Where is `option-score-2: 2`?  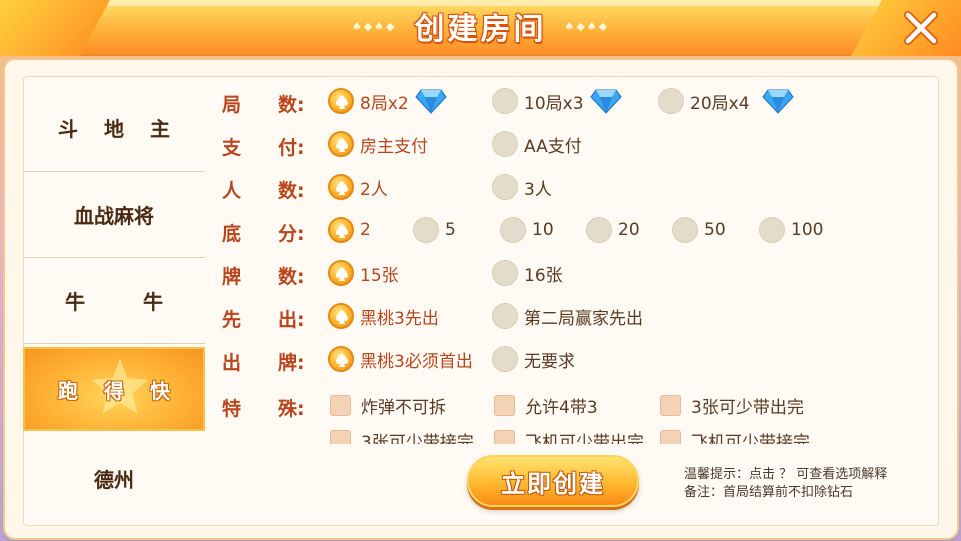 option-score-2: 2 is located at coordinates (349, 230).